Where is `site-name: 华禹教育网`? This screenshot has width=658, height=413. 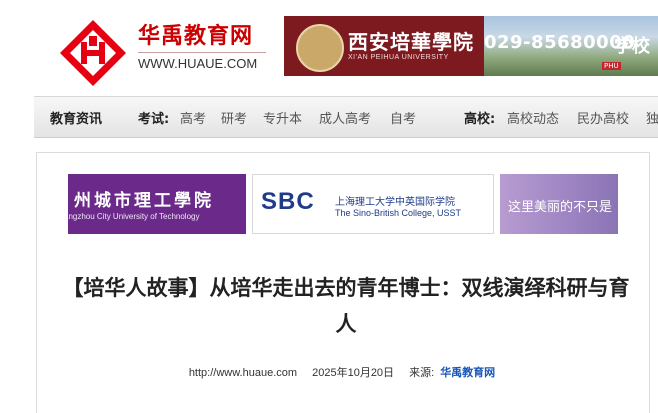
site-name: 华禹教育网 is located at coordinates (196, 36).